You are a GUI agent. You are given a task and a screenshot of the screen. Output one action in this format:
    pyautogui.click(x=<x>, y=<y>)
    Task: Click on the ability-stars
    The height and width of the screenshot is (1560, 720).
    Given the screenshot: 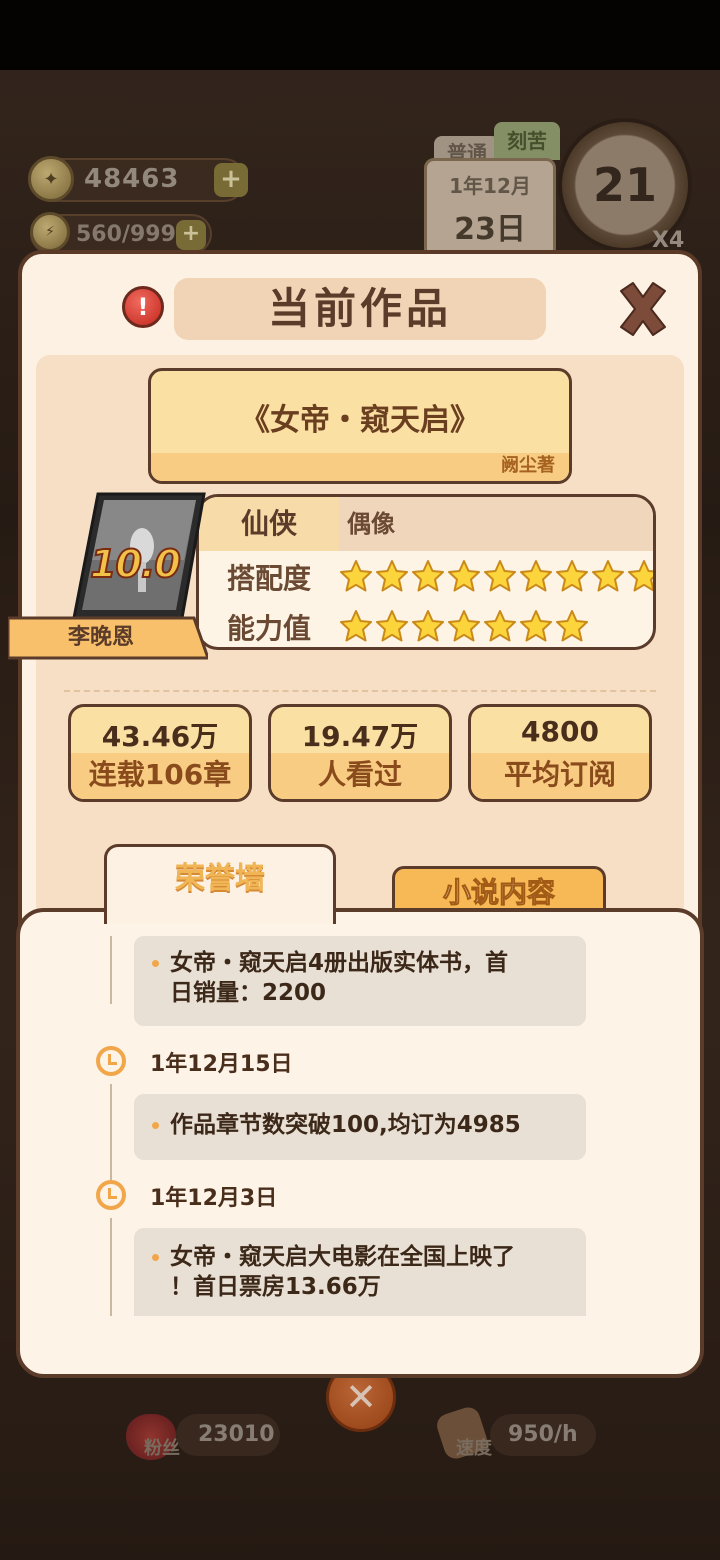 What is the action you would take?
    pyautogui.click(x=464, y=626)
    